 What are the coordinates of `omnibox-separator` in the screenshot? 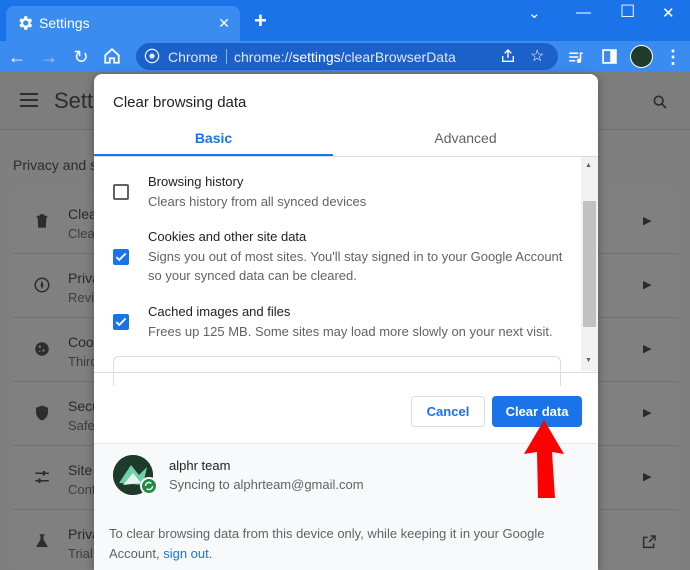 It's located at (226, 56).